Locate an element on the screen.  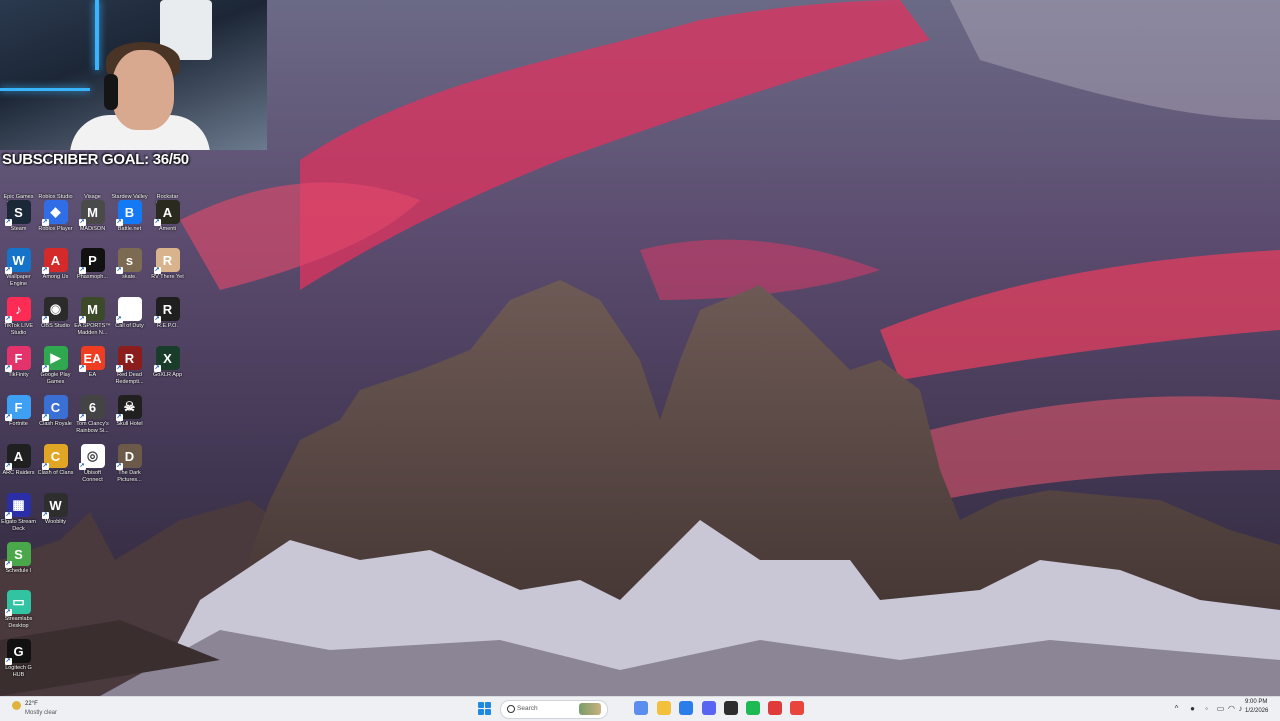
desktop-icon: EA ↗ EA is located at coordinates (92, 362).